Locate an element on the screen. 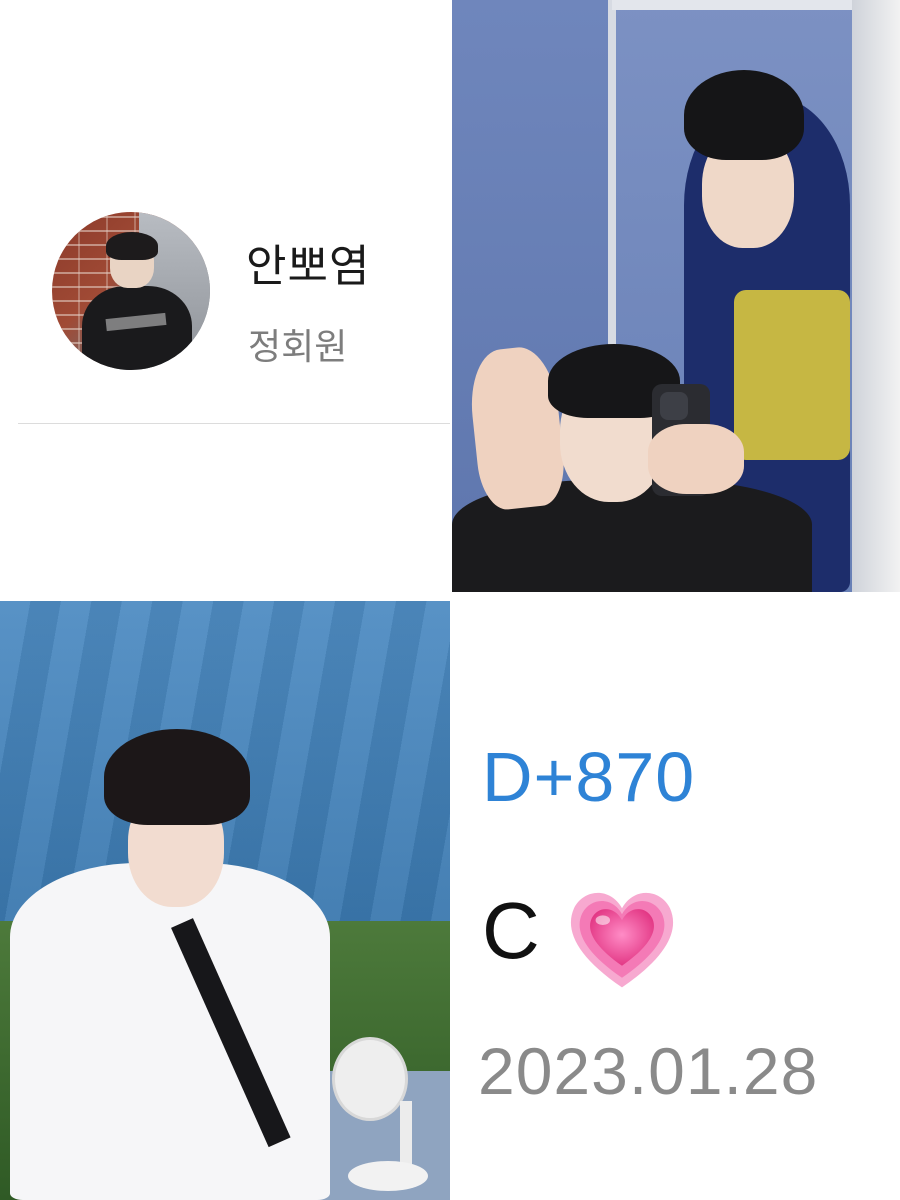  start-date: 2023.01.28 is located at coordinates (648, 1071).